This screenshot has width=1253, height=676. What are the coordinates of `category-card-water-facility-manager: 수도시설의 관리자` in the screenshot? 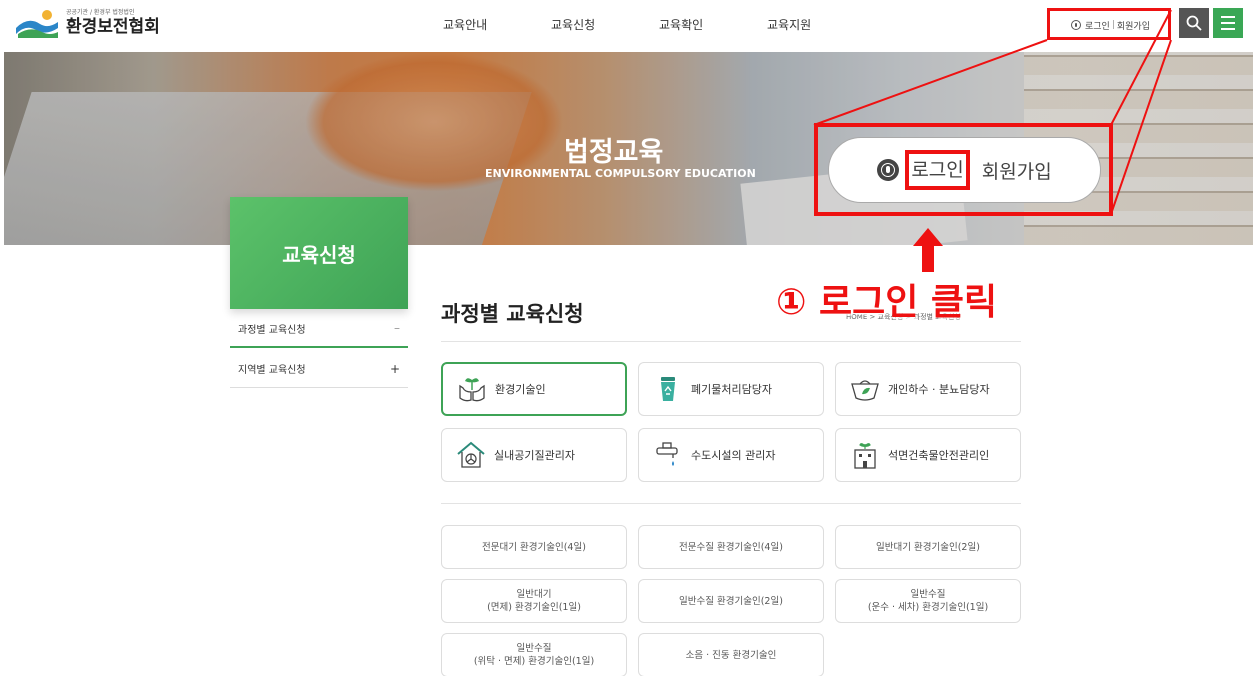 It's located at (731, 455).